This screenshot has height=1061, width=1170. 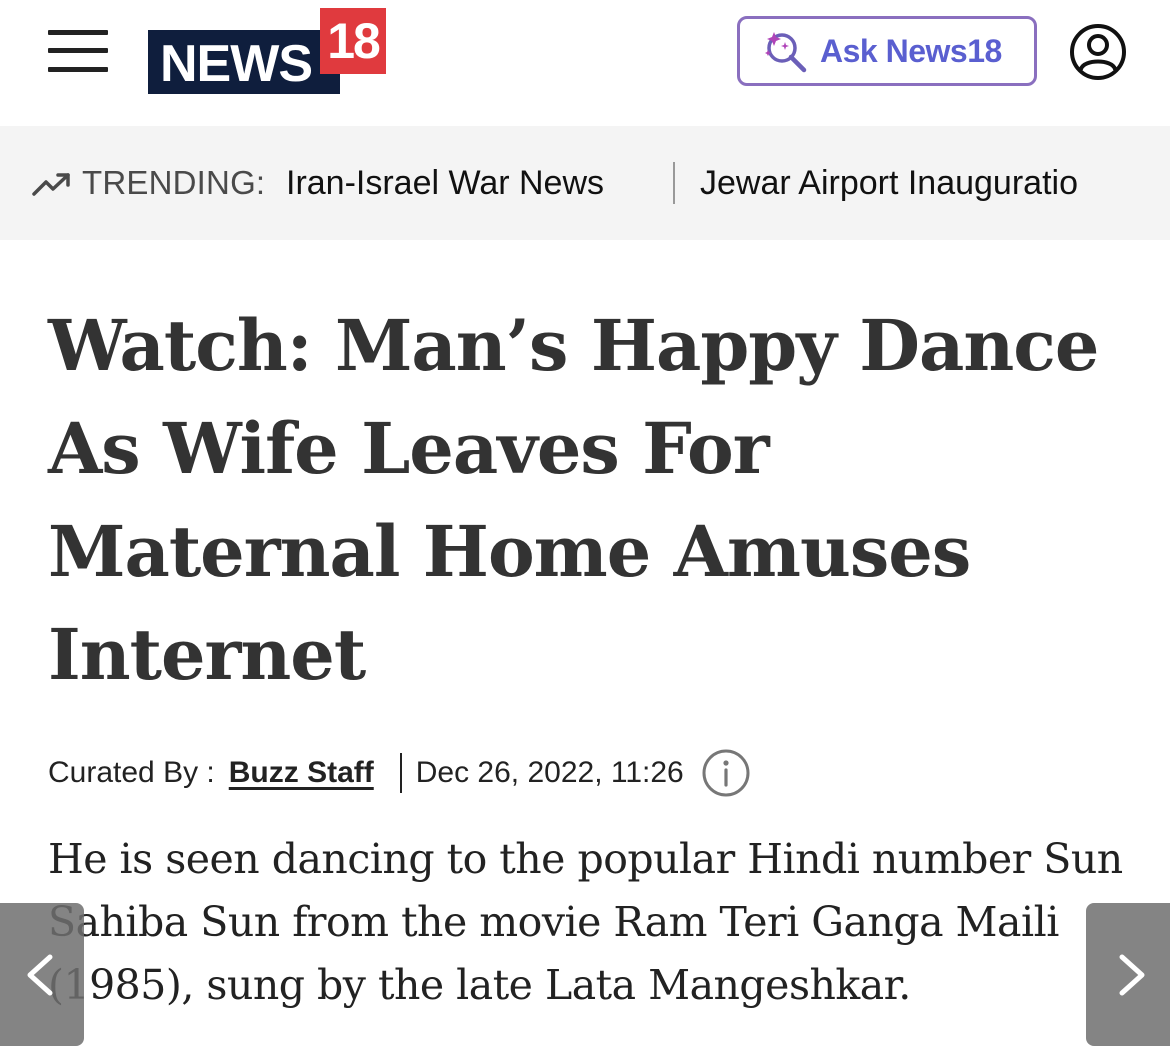 What do you see at coordinates (51, 184) in the screenshot?
I see `trending-up-icon` at bounding box center [51, 184].